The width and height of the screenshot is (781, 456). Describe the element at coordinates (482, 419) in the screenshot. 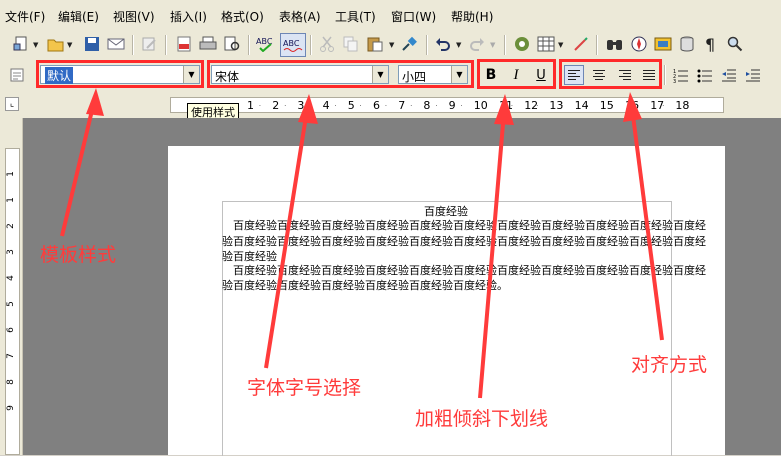

I see `annotation-bold-italic-underline: 加粗倾斜下划线` at that location.